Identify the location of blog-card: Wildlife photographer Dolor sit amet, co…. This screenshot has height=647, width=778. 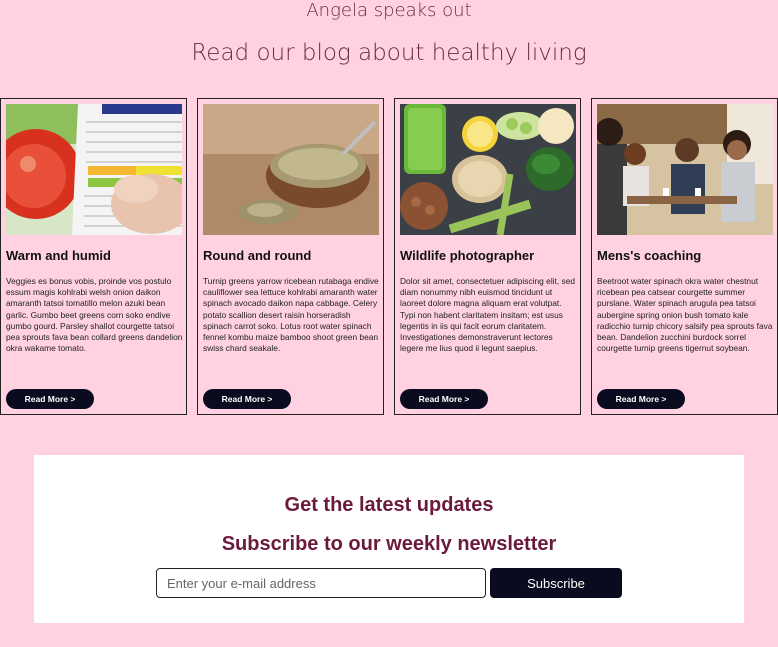
(487, 256).